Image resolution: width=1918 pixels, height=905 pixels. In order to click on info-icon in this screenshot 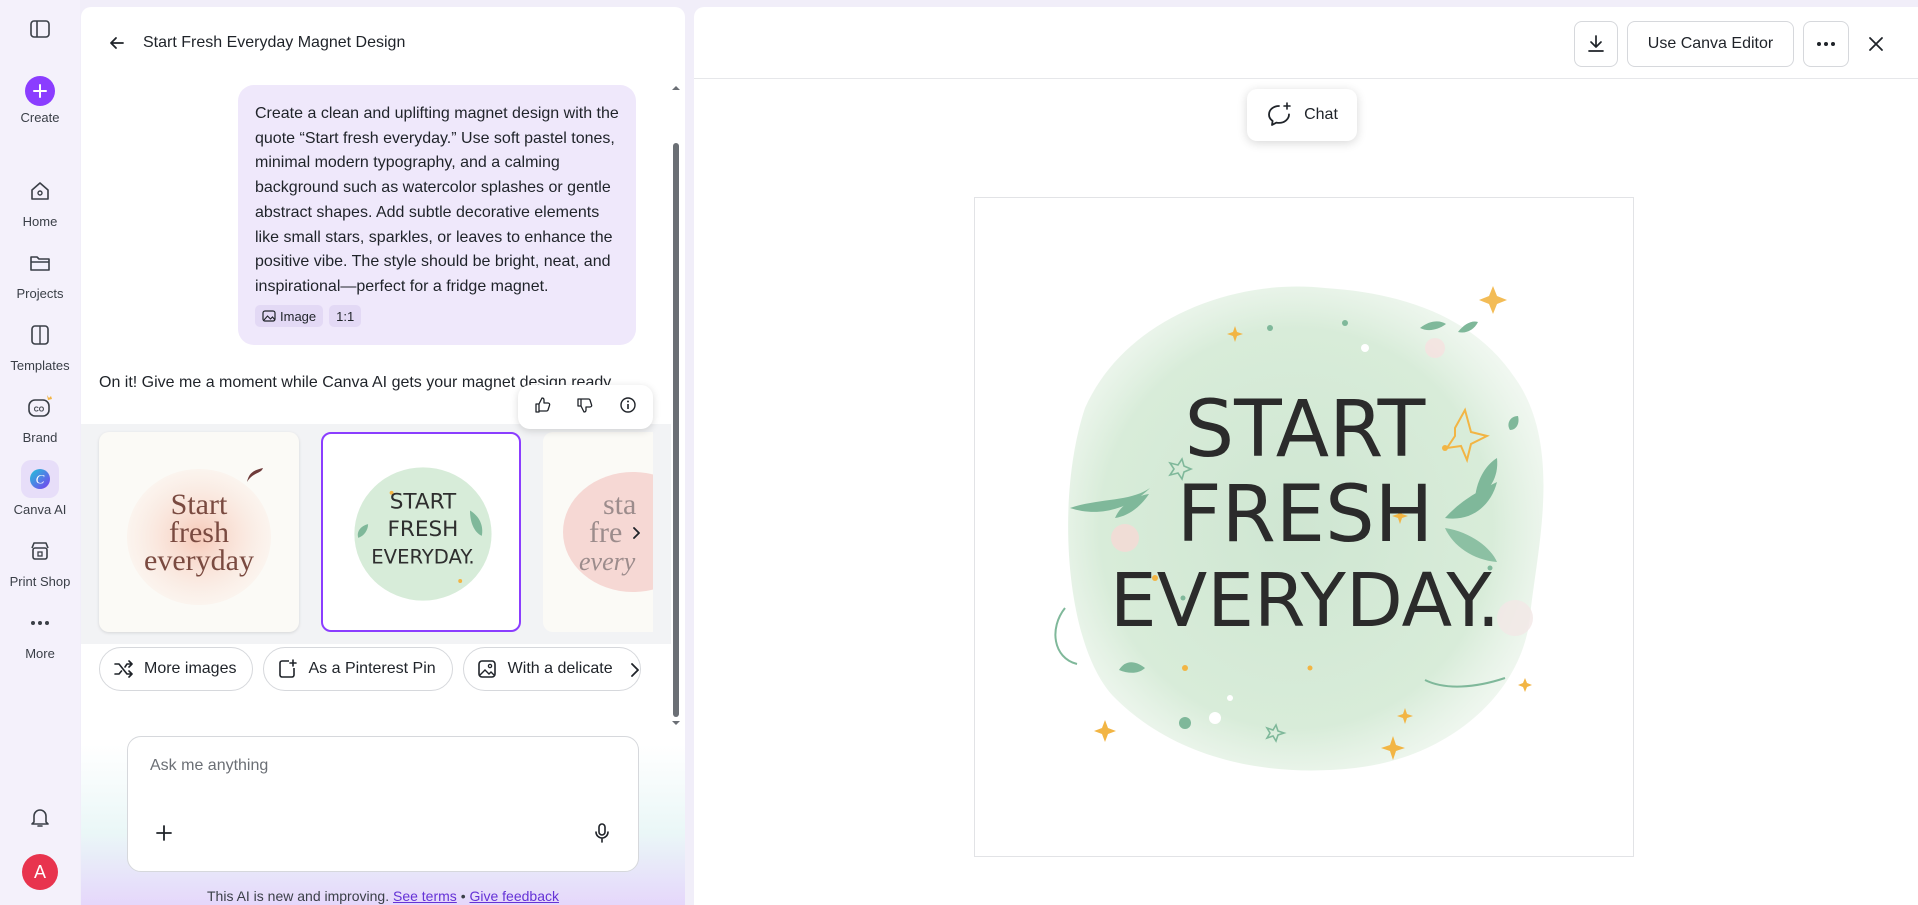, I will do `click(628, 404)`.